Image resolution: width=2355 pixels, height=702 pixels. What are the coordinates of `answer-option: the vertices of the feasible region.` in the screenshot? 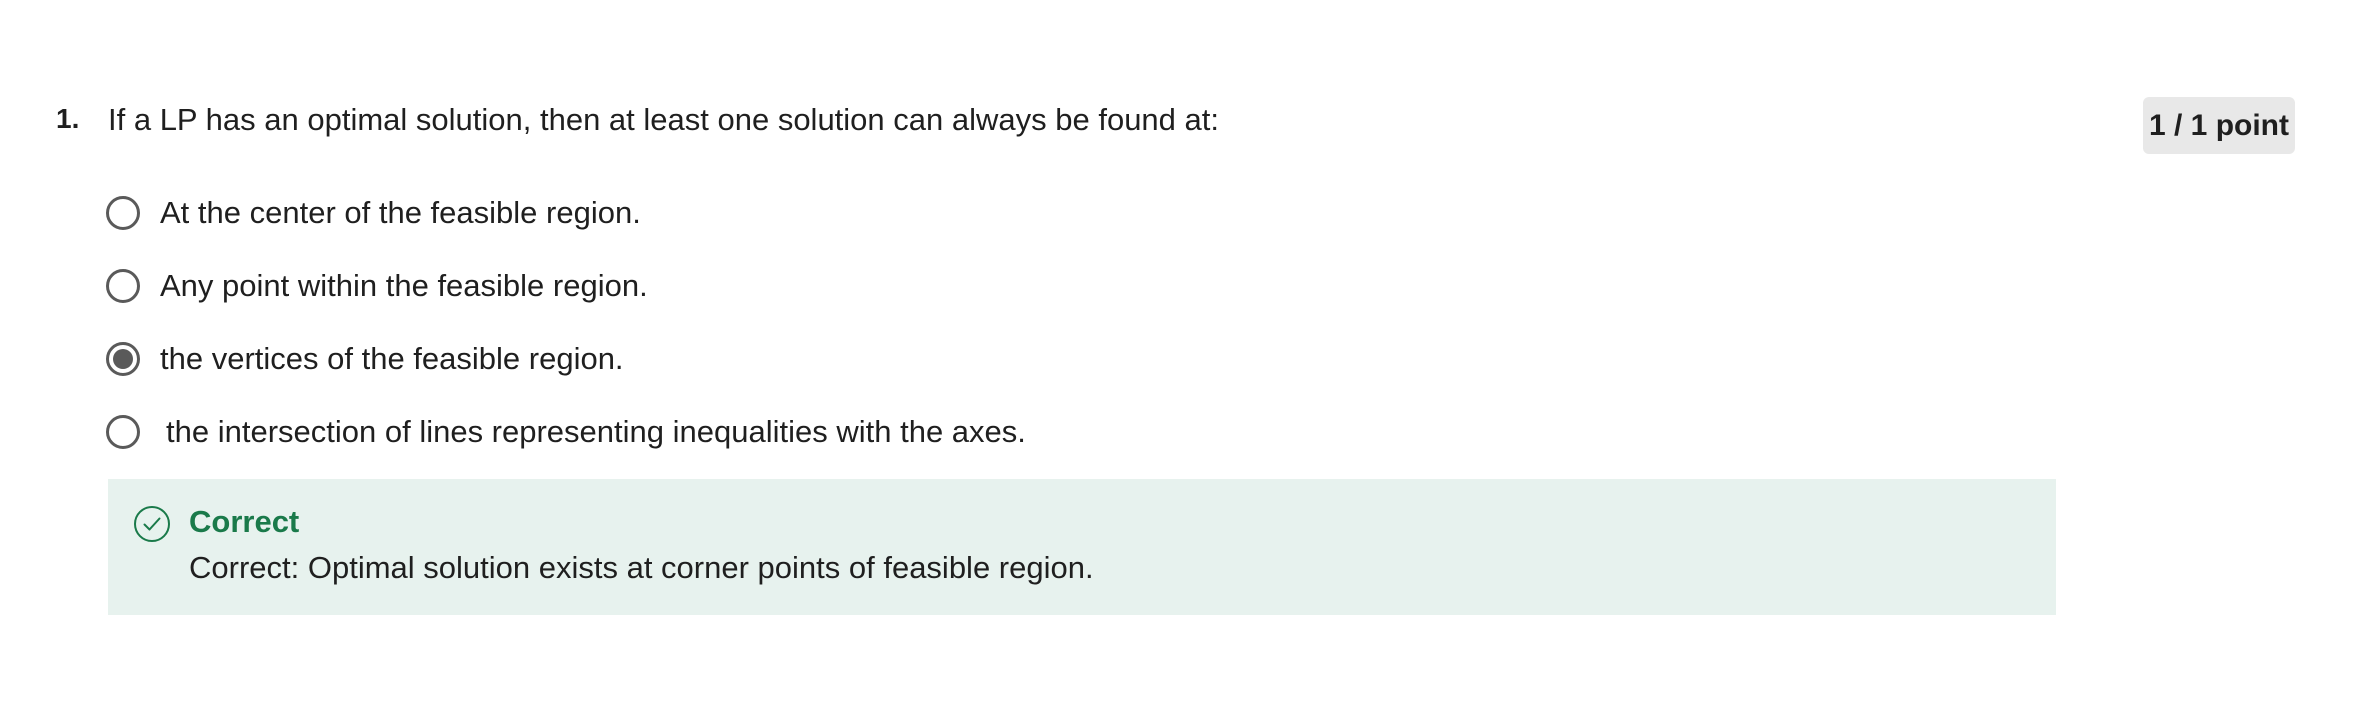 It's located at (365, 359).